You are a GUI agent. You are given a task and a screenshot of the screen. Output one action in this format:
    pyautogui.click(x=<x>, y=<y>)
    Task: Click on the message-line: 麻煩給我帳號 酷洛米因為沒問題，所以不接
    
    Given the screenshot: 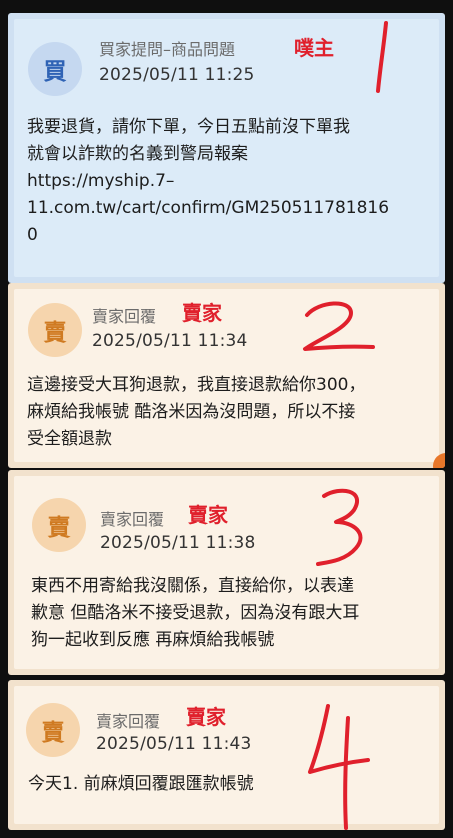 What is the action you would take?
    pyautogui.click(x=191, y=412)
    